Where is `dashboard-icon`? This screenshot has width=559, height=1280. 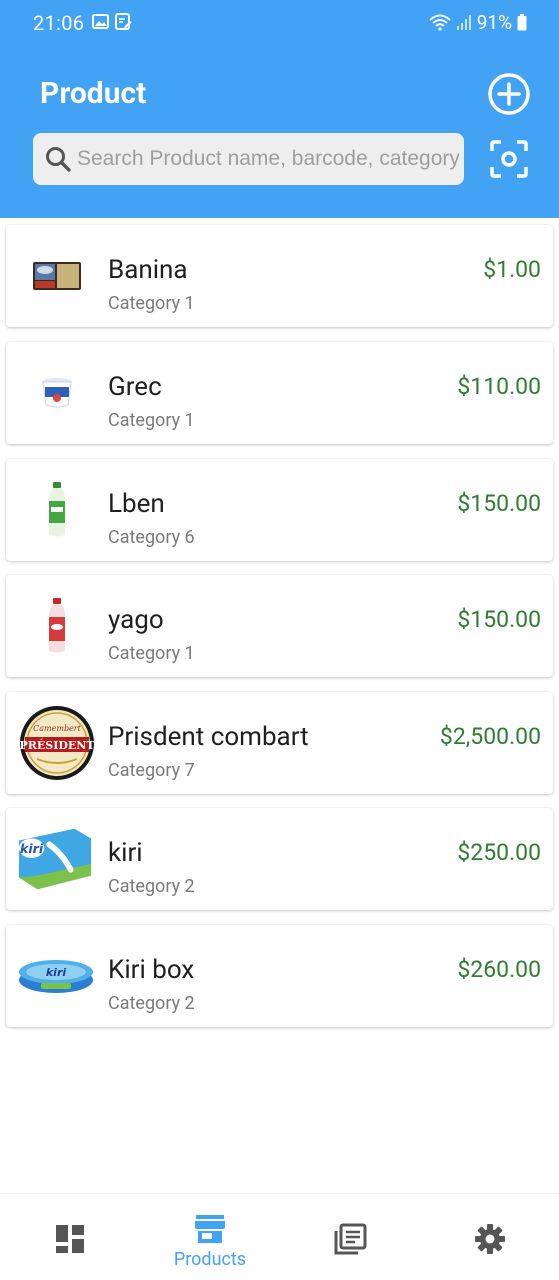
dashboard-icon is located at coordinates (70, 1239).